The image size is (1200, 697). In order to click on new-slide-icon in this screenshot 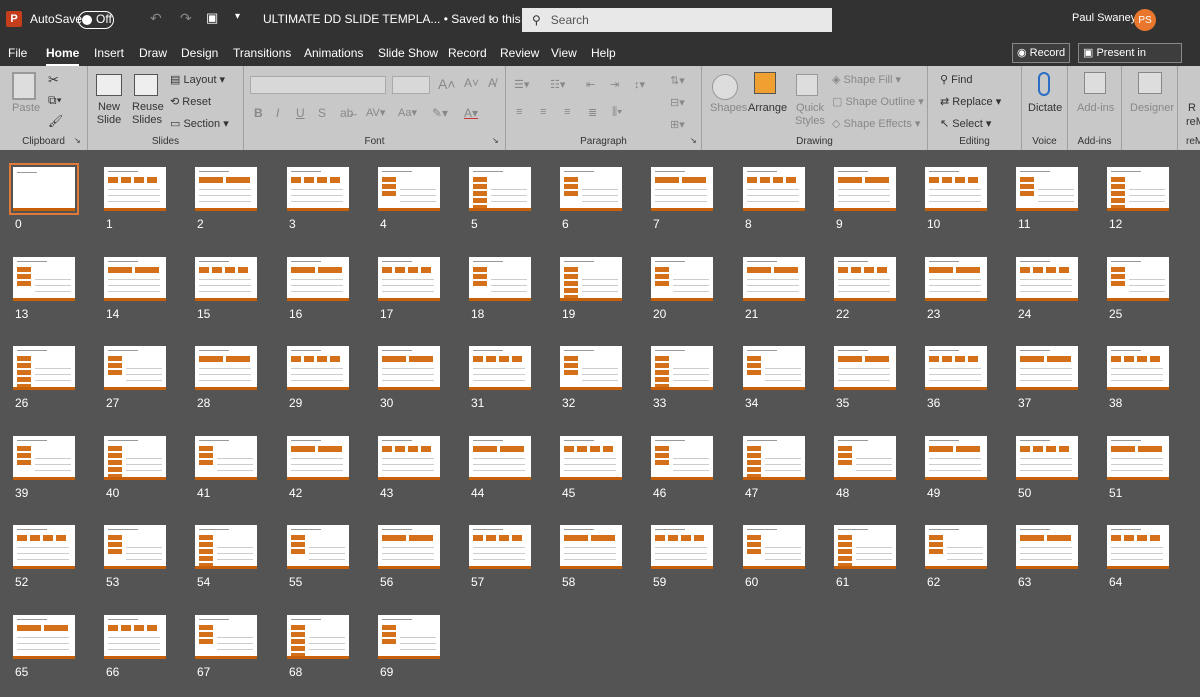, I will do `click(109, 85)`.